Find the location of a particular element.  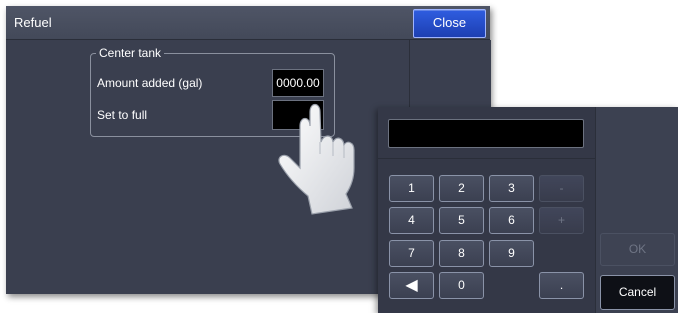

key-3: 3 is located at coordinates (511, 188).